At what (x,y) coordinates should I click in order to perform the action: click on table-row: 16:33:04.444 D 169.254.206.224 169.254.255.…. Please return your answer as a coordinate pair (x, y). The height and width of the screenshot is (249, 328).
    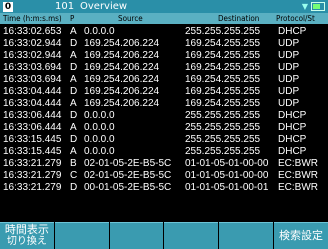
    Looking at the image, I should click on (164, 92).